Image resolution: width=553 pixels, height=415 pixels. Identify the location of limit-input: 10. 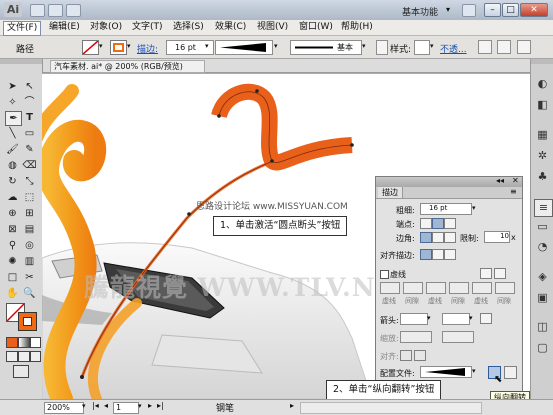
(497, 237).